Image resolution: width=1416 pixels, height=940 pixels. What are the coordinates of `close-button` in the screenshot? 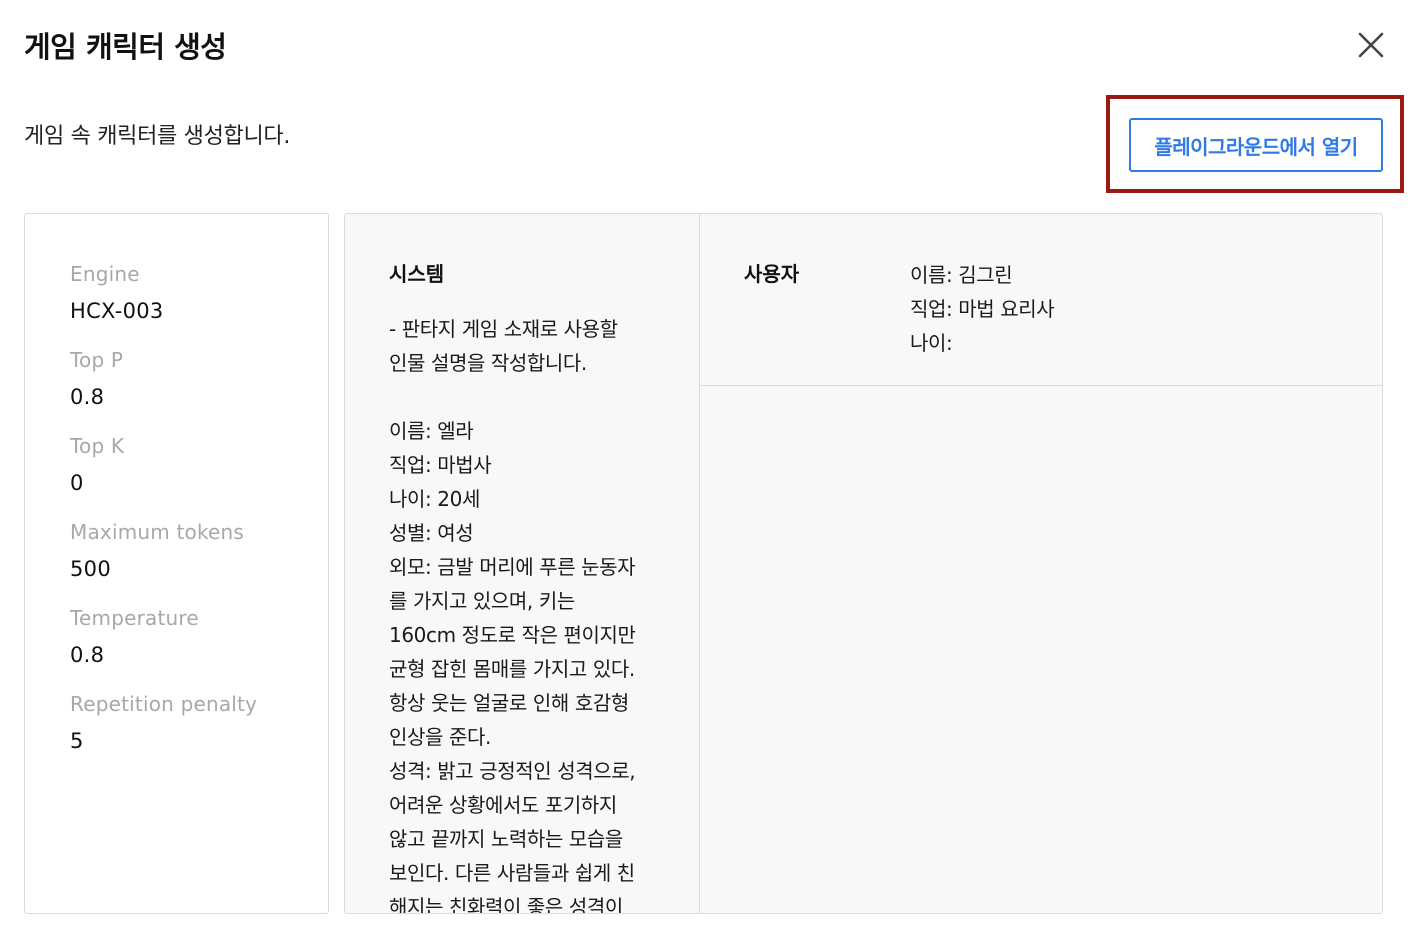 It's located at (1371, 45).